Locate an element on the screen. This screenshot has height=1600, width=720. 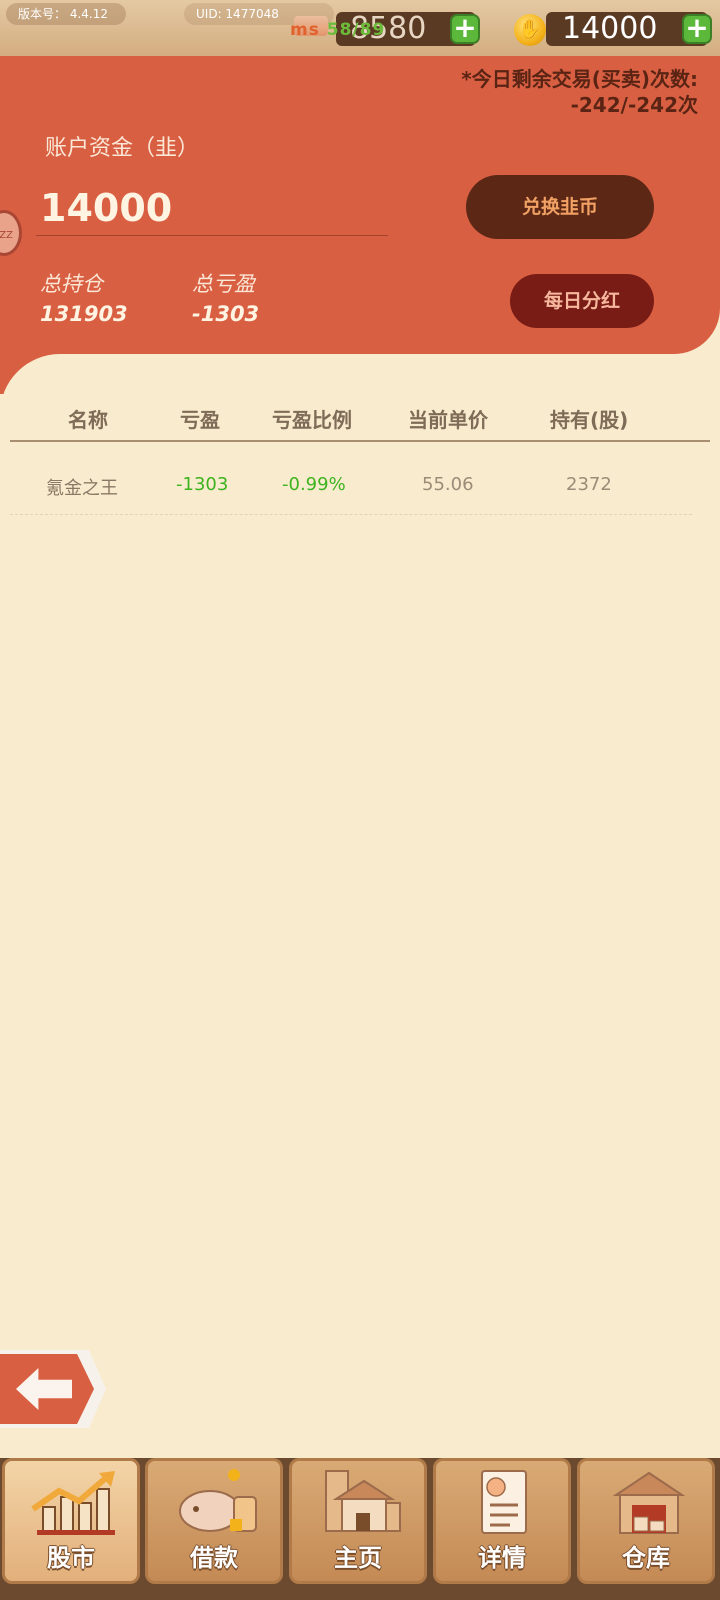
panel-curve-decoration is located at coordinates (60, 394).